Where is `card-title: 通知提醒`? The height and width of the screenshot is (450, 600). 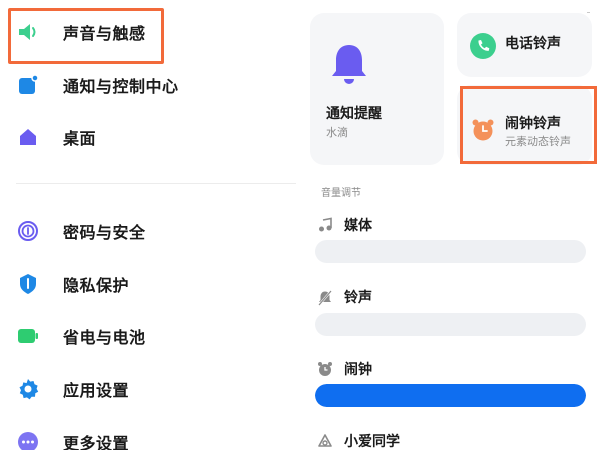 card-title: 通知提醒 is located at coordinates (354, 114).